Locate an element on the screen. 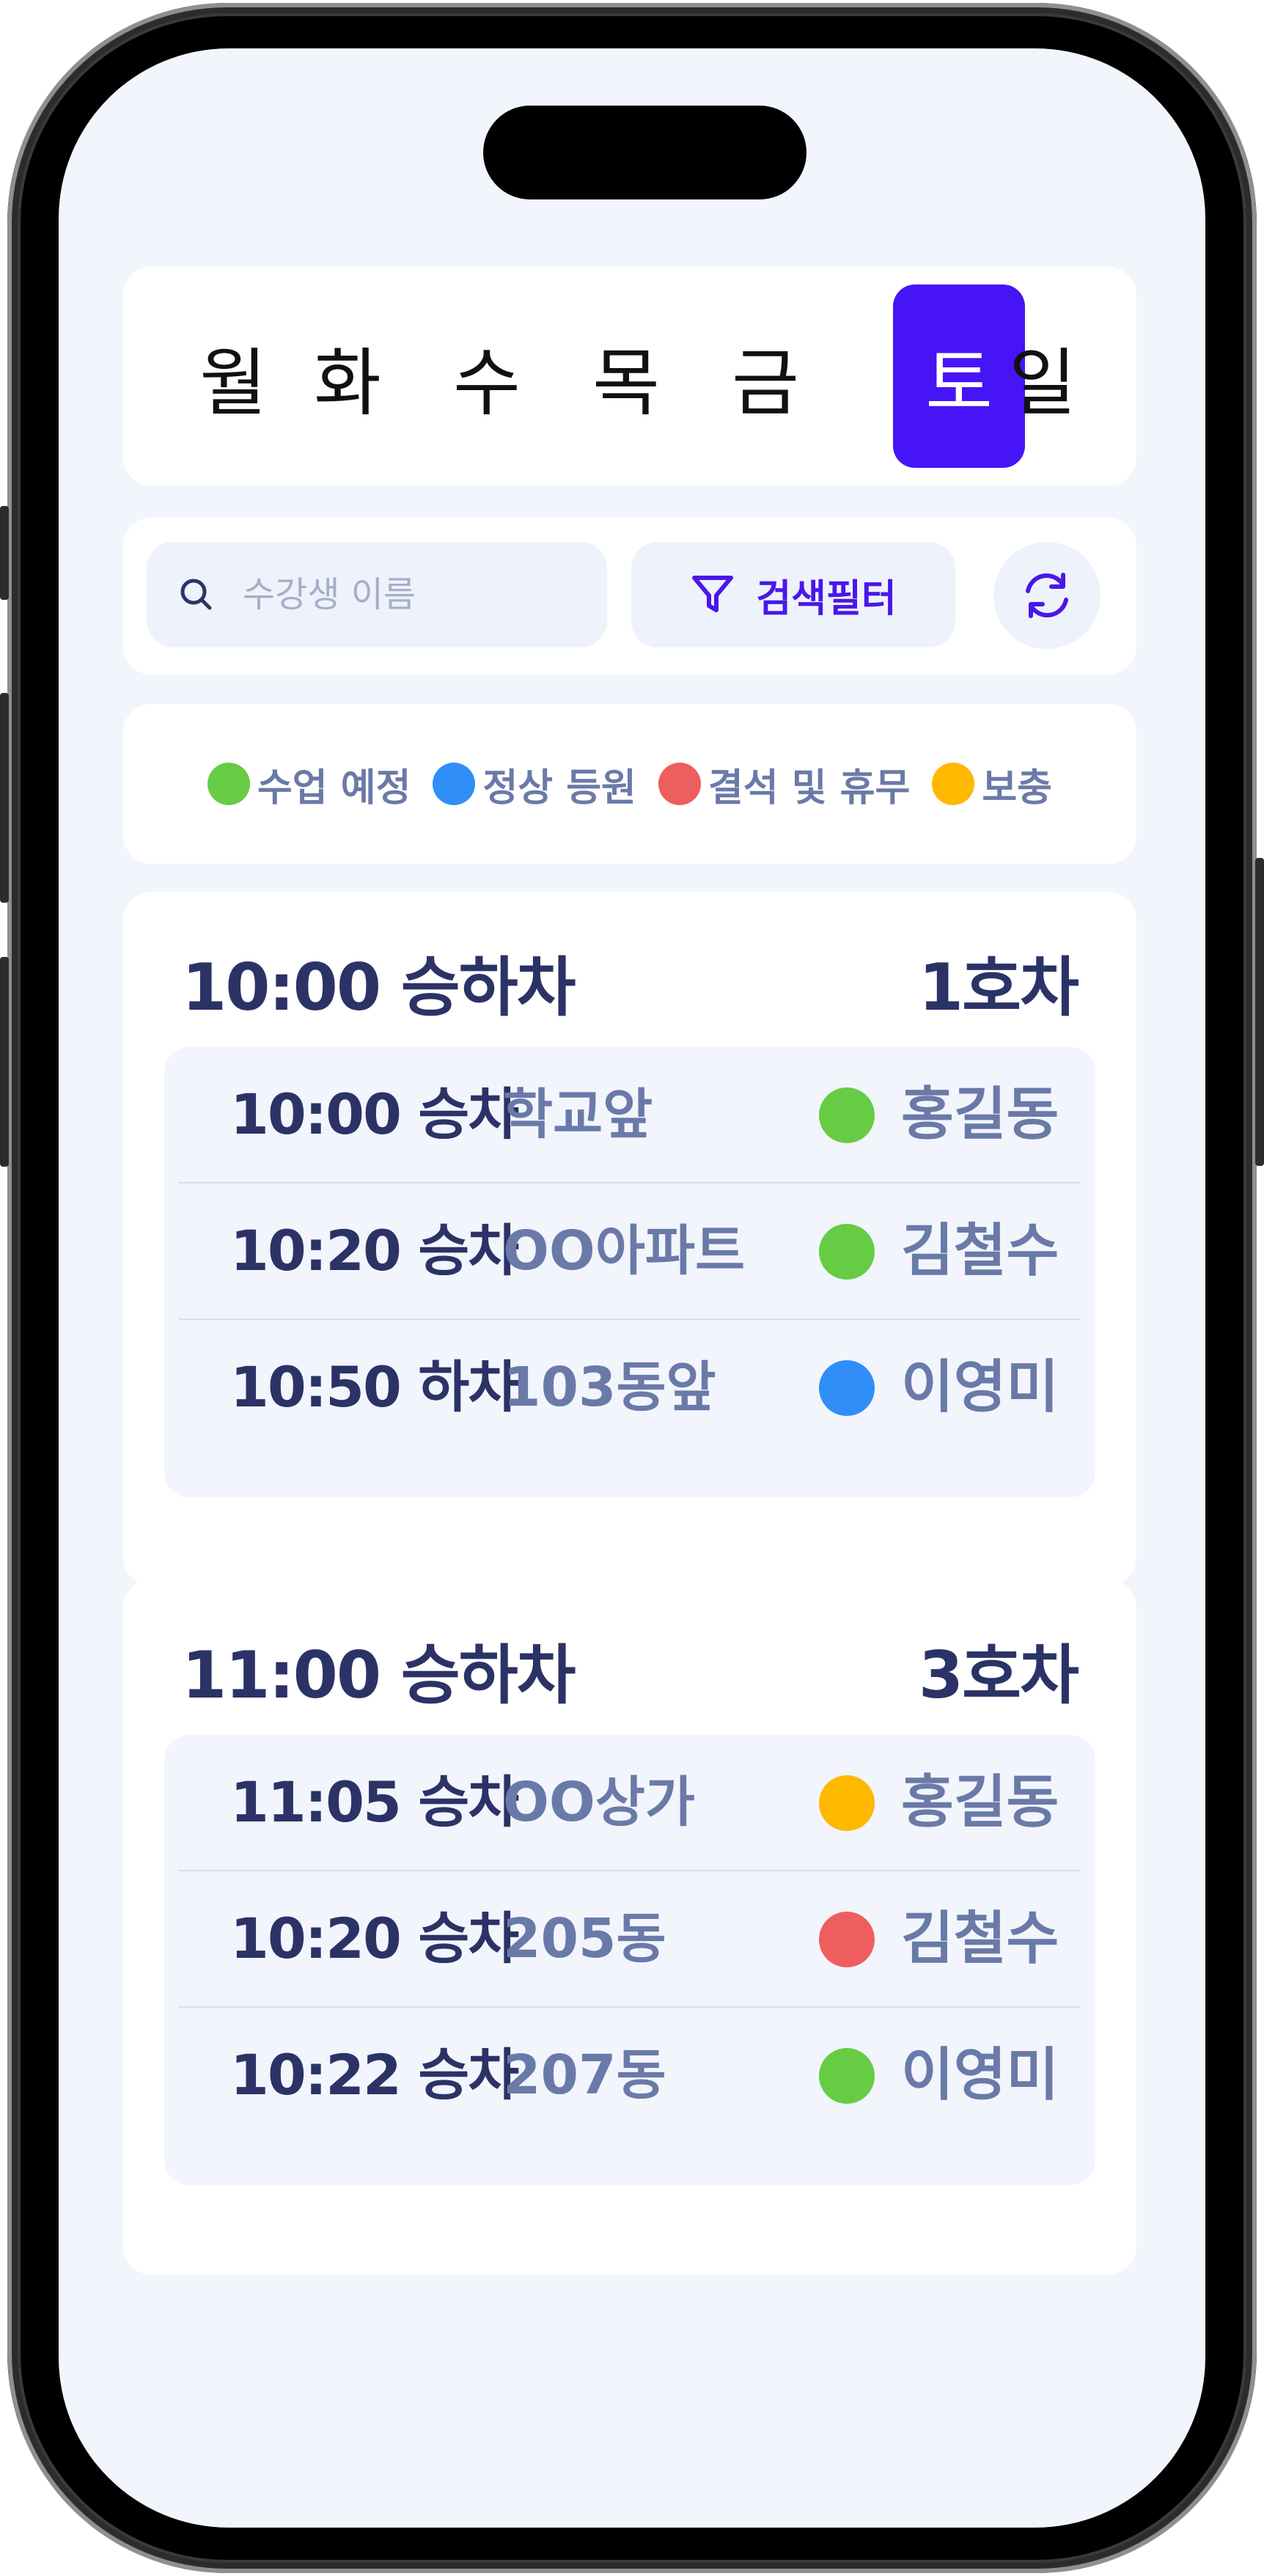 This screenshot has height=2576, width=1264. schedule-title: 11:00 승하차 is located at coordinates (379, 1675).